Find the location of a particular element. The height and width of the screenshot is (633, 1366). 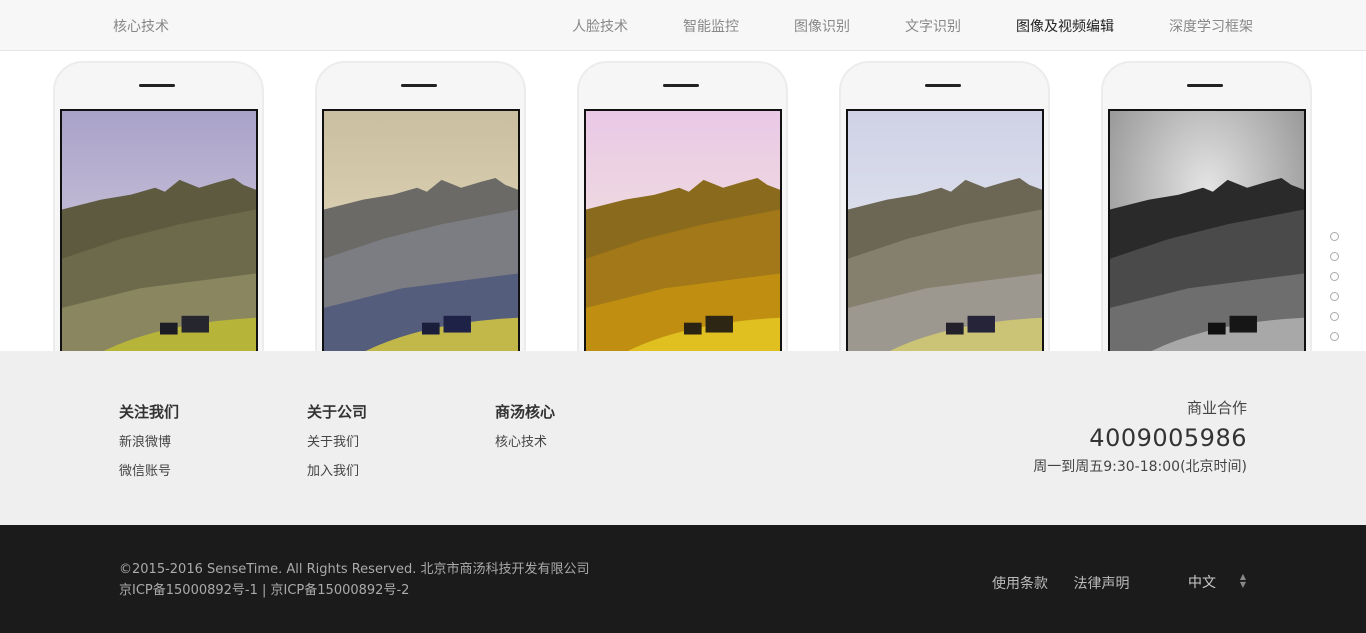

business-hours: 周一到周五9:30-18:00(北京时间) is located at coordinates (1140, 467).